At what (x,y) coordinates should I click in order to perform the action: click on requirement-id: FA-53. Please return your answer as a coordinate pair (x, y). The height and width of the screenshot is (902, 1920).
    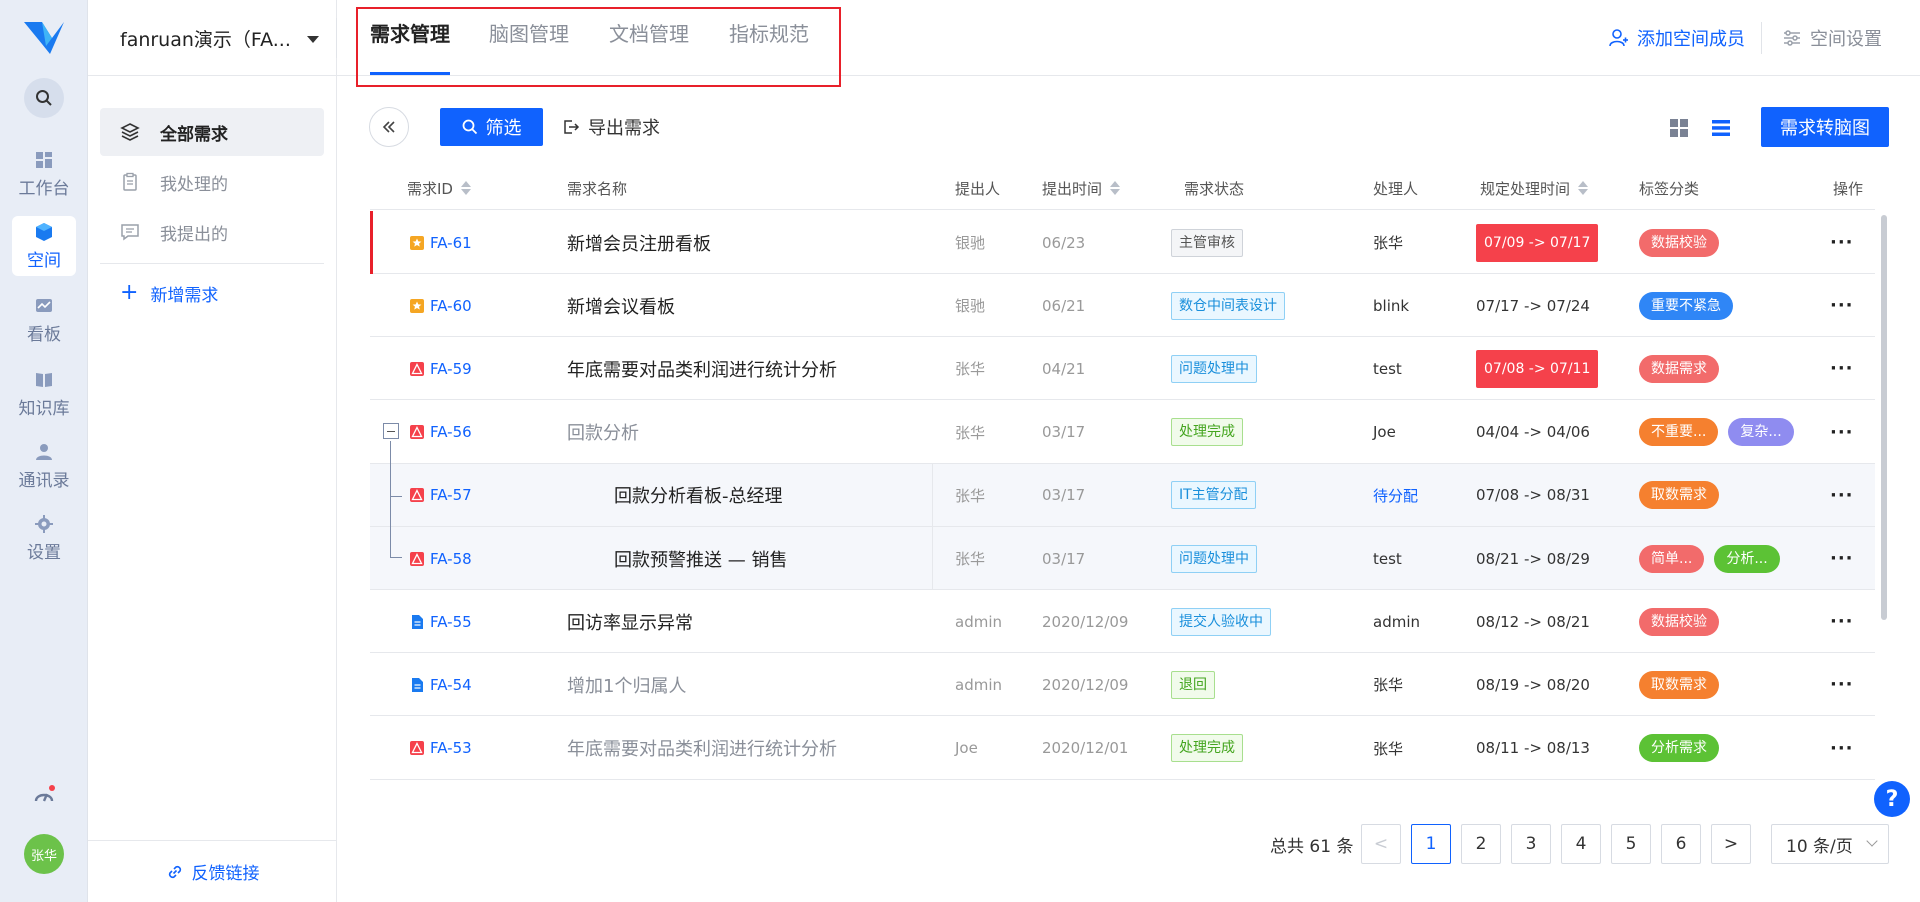
    Looking at the image, I should click on (441, 748).